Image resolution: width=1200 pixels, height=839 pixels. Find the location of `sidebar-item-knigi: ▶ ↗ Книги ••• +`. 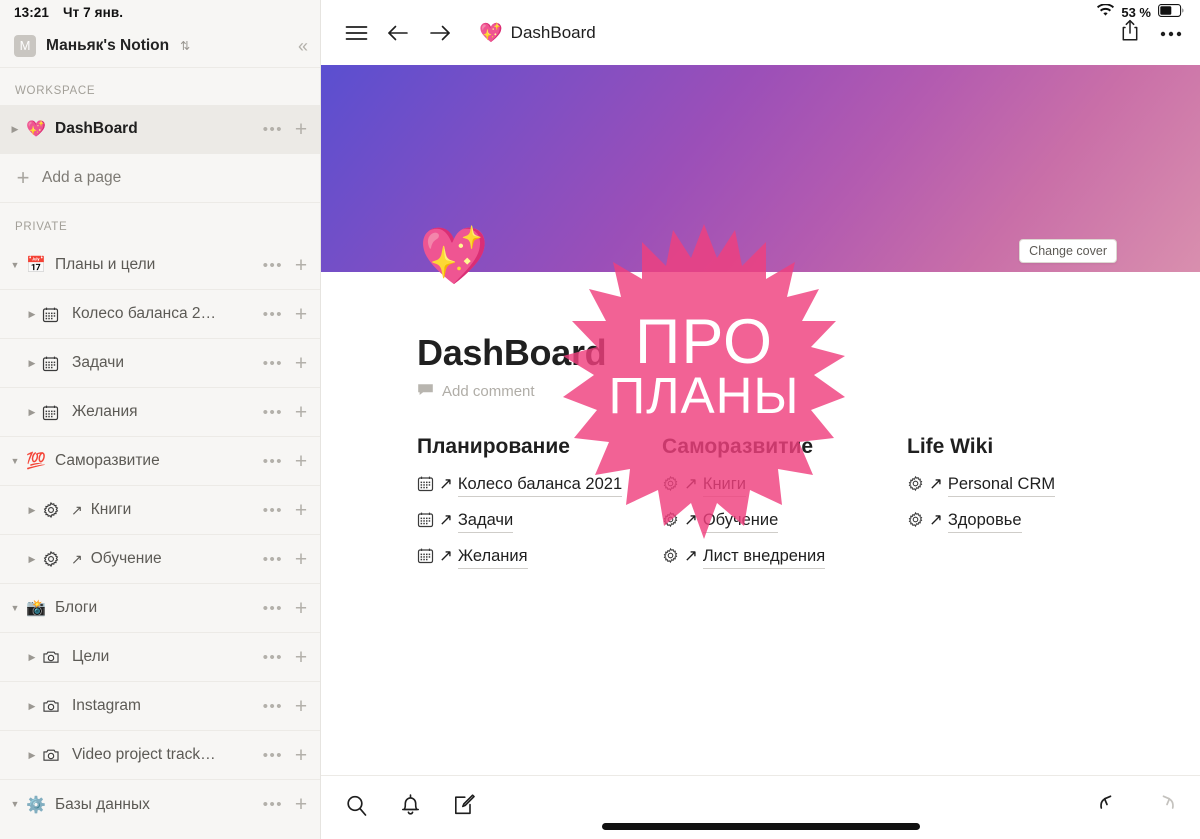

sidebar-item-knigi: ▶ ↗ Книги ••• + is located at coordinates (160, 510).